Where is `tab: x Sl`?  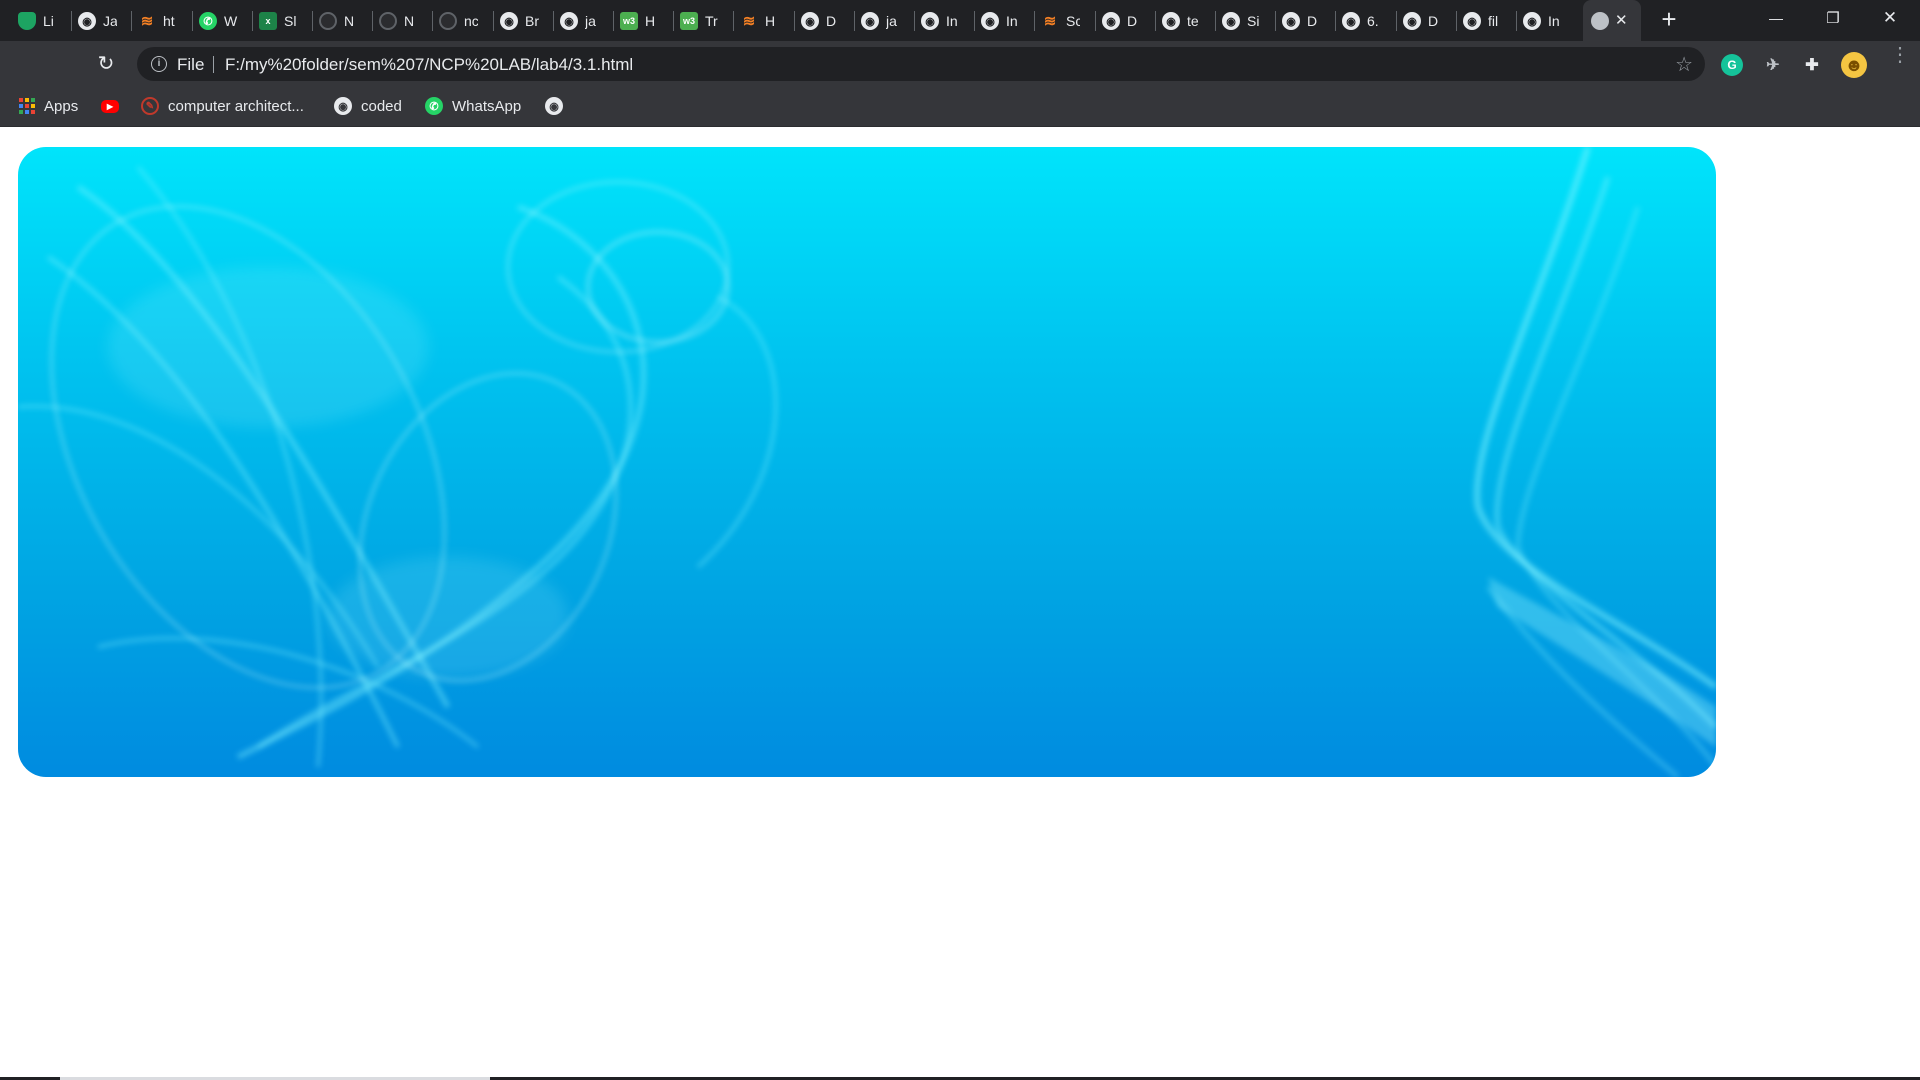
tab: x Sl is located at coordinates (278, 21).